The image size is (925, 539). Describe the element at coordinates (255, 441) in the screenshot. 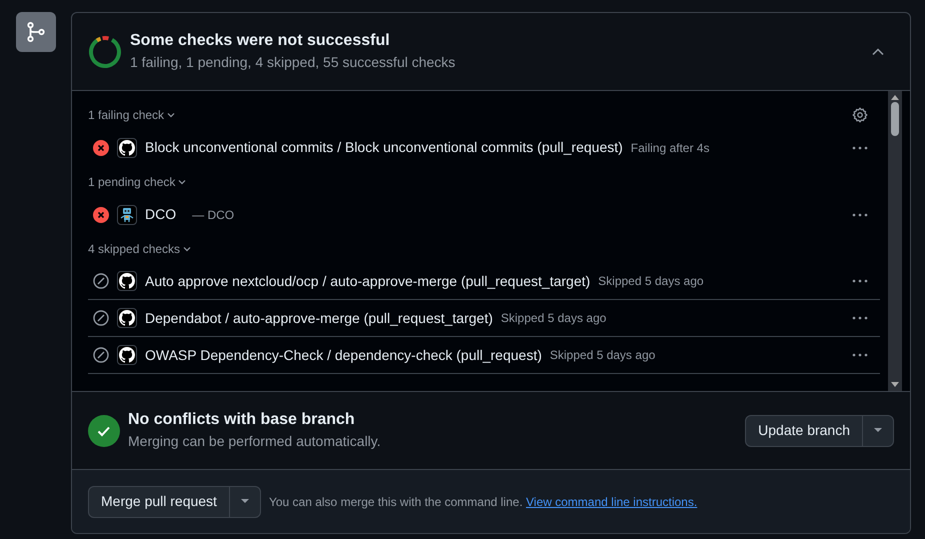

I see `conflicts-subtitle: Merging can be performed automatically.` at that location.